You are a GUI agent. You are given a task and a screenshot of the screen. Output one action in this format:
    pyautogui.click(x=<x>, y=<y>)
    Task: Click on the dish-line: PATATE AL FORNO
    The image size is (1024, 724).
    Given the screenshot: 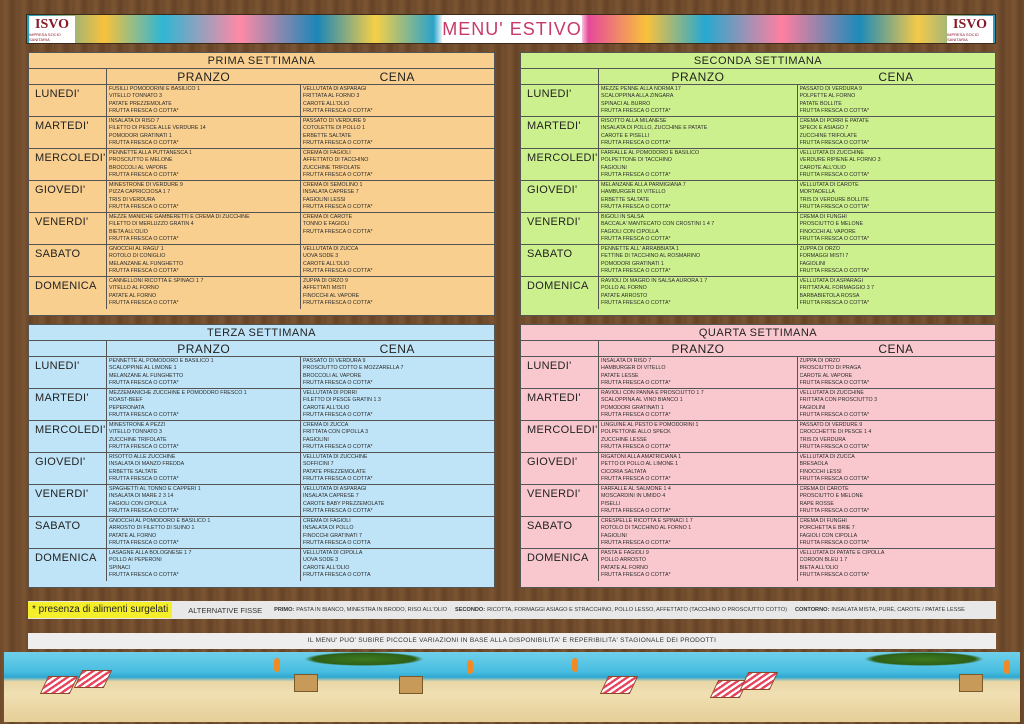 What is the action you would take?
    pyautogui.click(x=625, y=567)
    